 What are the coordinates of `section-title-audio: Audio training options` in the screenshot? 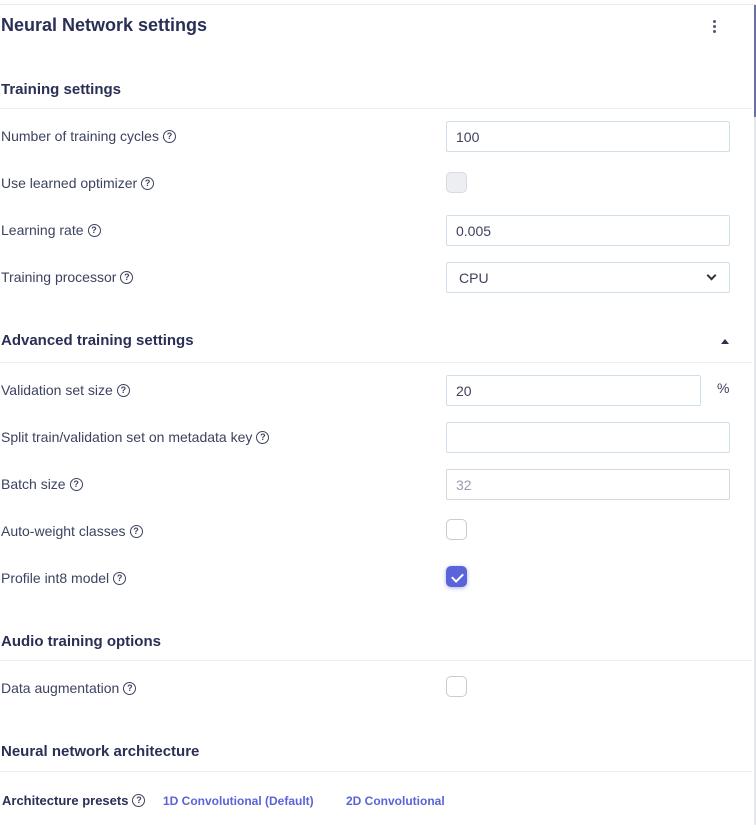 It's located at (81, 641).